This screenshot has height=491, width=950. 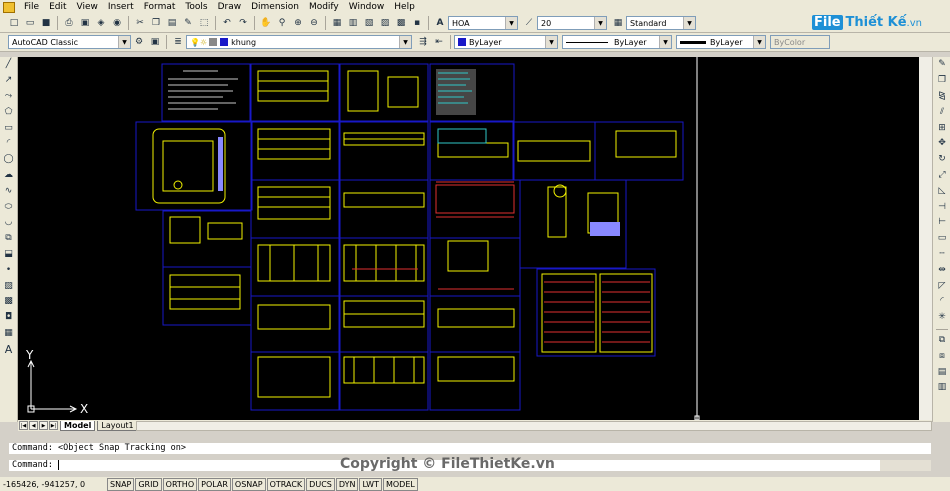 I want to click on 3d-dwf-icon: ◉, so click(x=117, y=23).